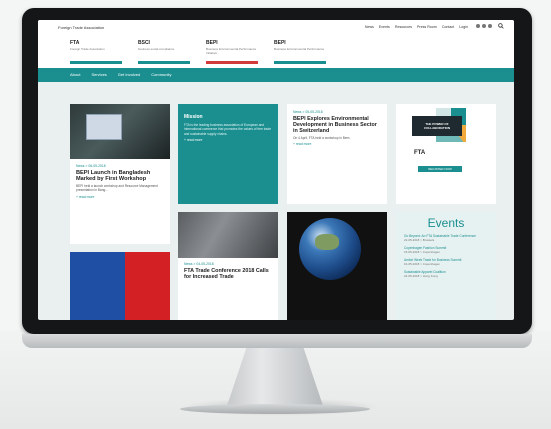 The image size is (551, 429). What do you see at coordinates (161, 74) in the screenshot?
I see `nav-community: Community` at bounding box center [161, 74].